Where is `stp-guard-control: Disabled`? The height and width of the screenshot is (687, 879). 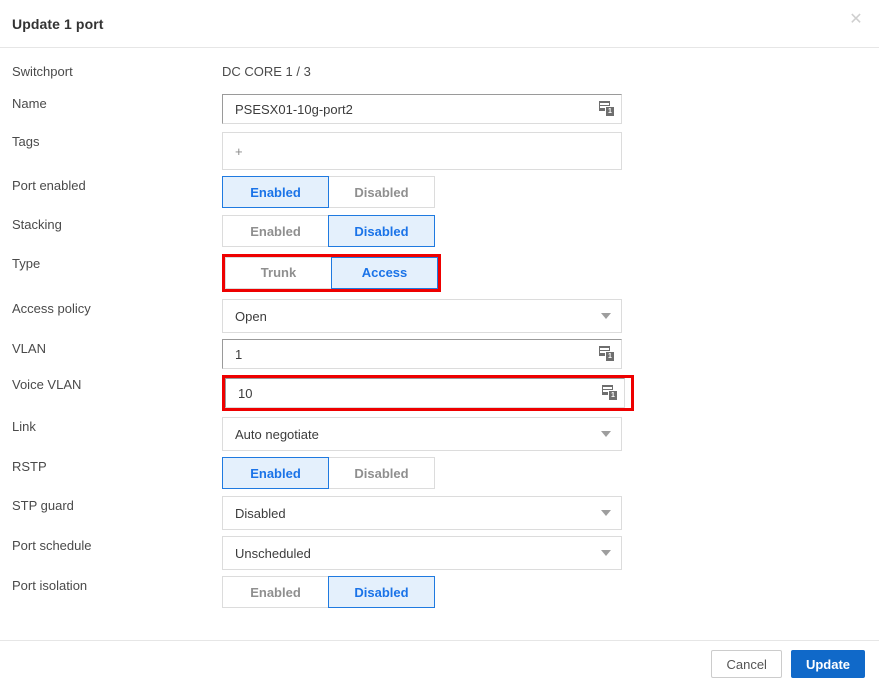
stp-guard-control: Disabled is located at coordinates (544, 513).